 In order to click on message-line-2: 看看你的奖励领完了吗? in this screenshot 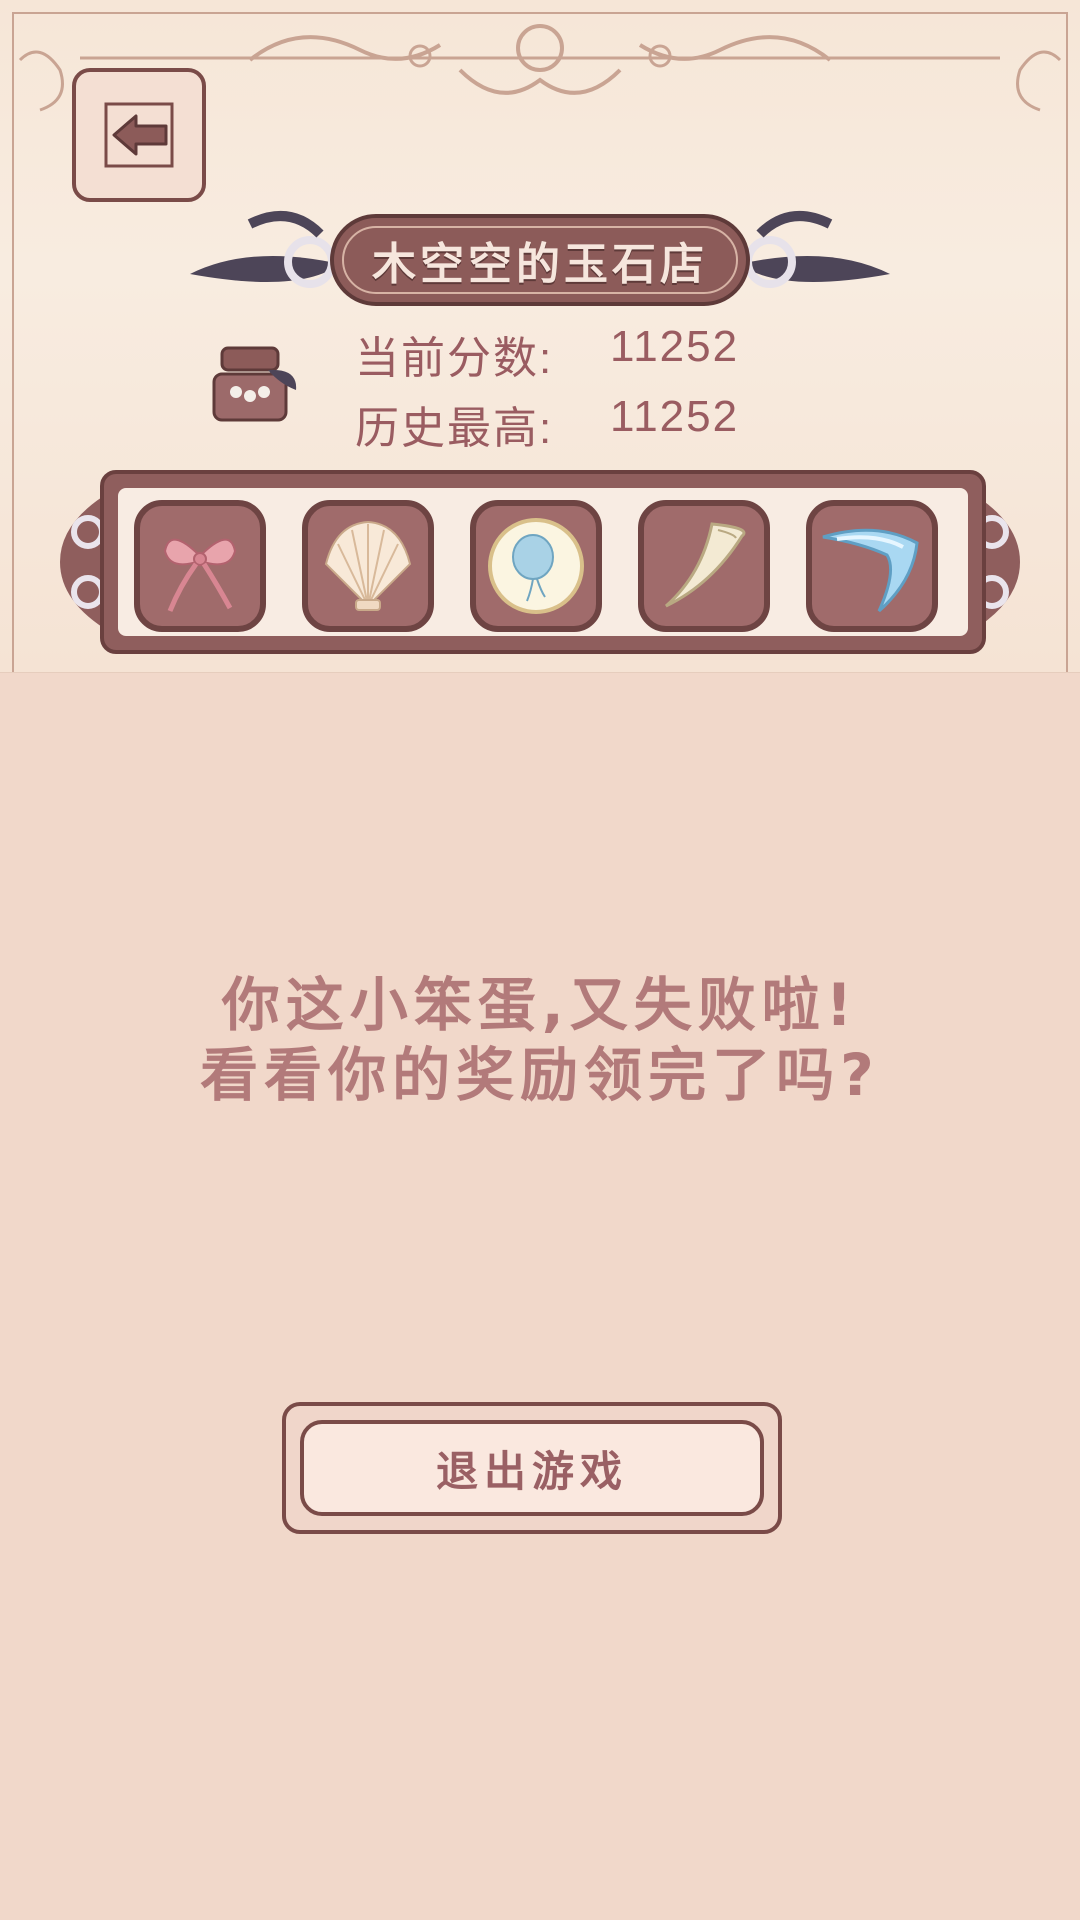, I will do `click(540, 1075)`.